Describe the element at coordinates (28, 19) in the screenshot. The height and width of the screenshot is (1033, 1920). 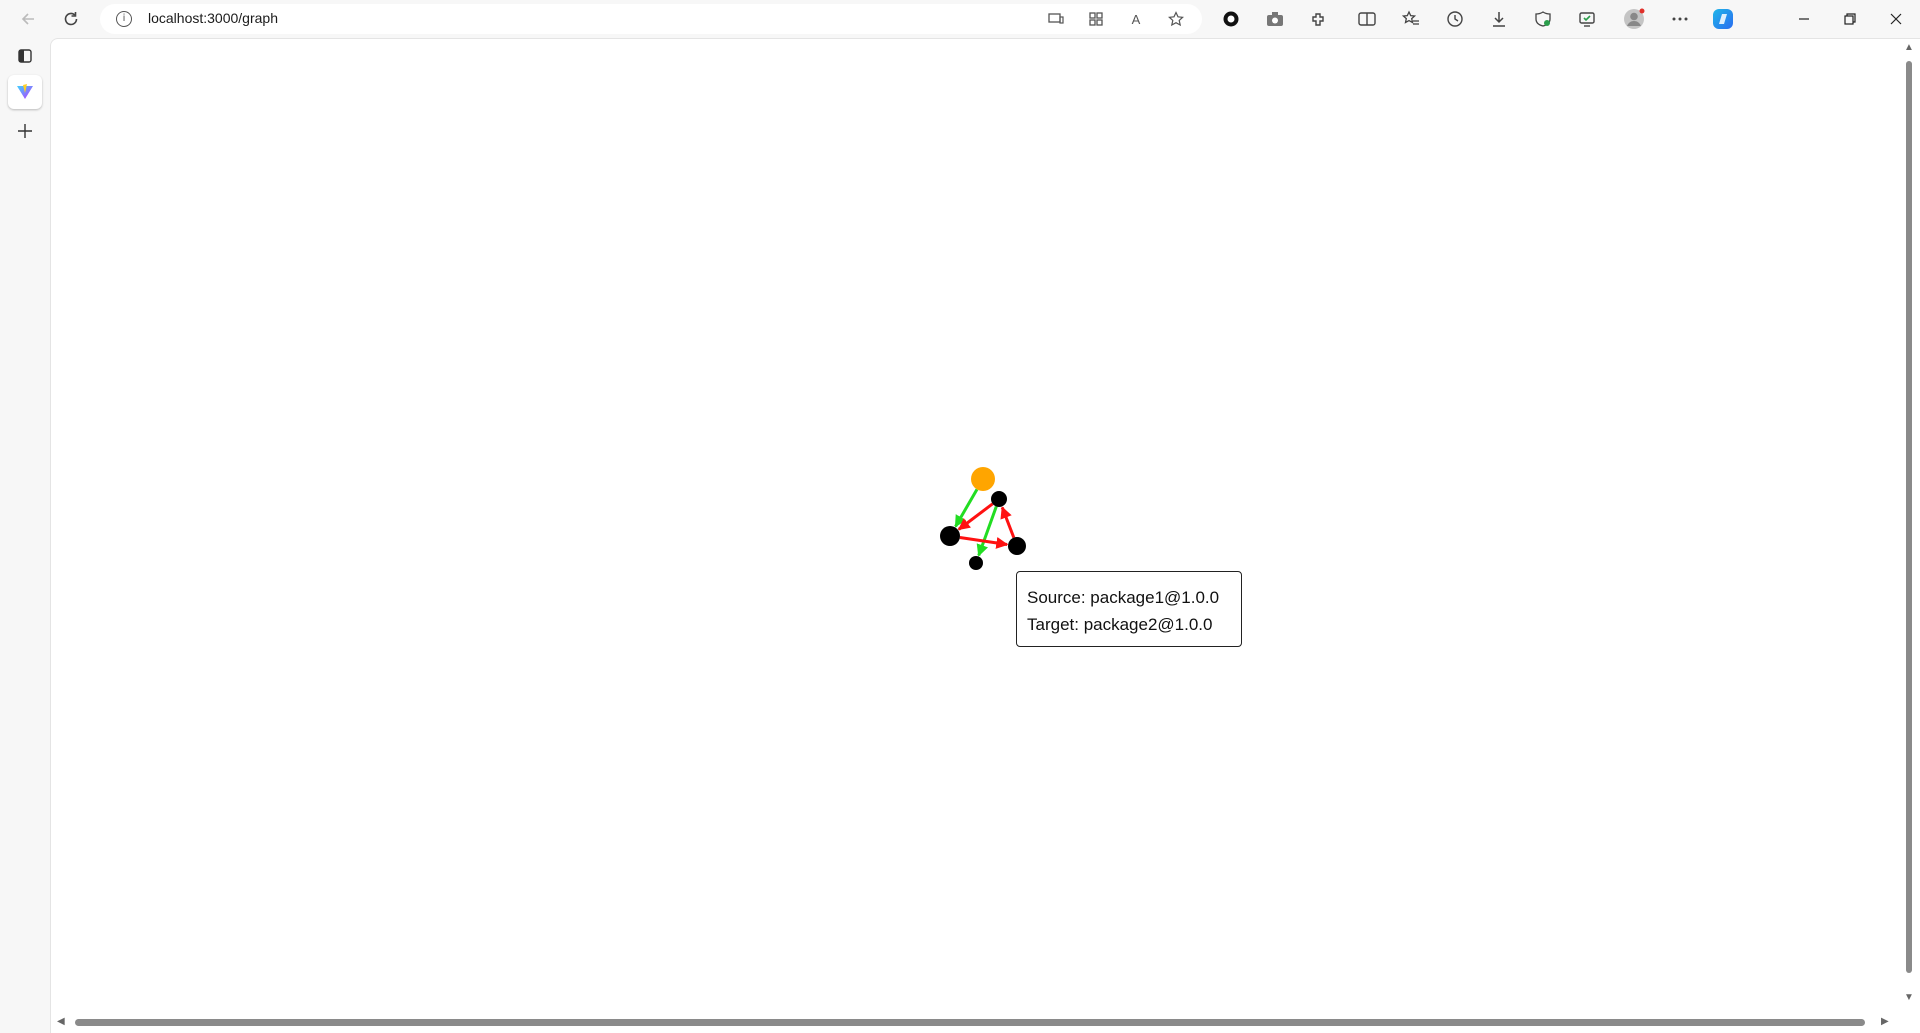
I see `back-arrow-icon` at that location.